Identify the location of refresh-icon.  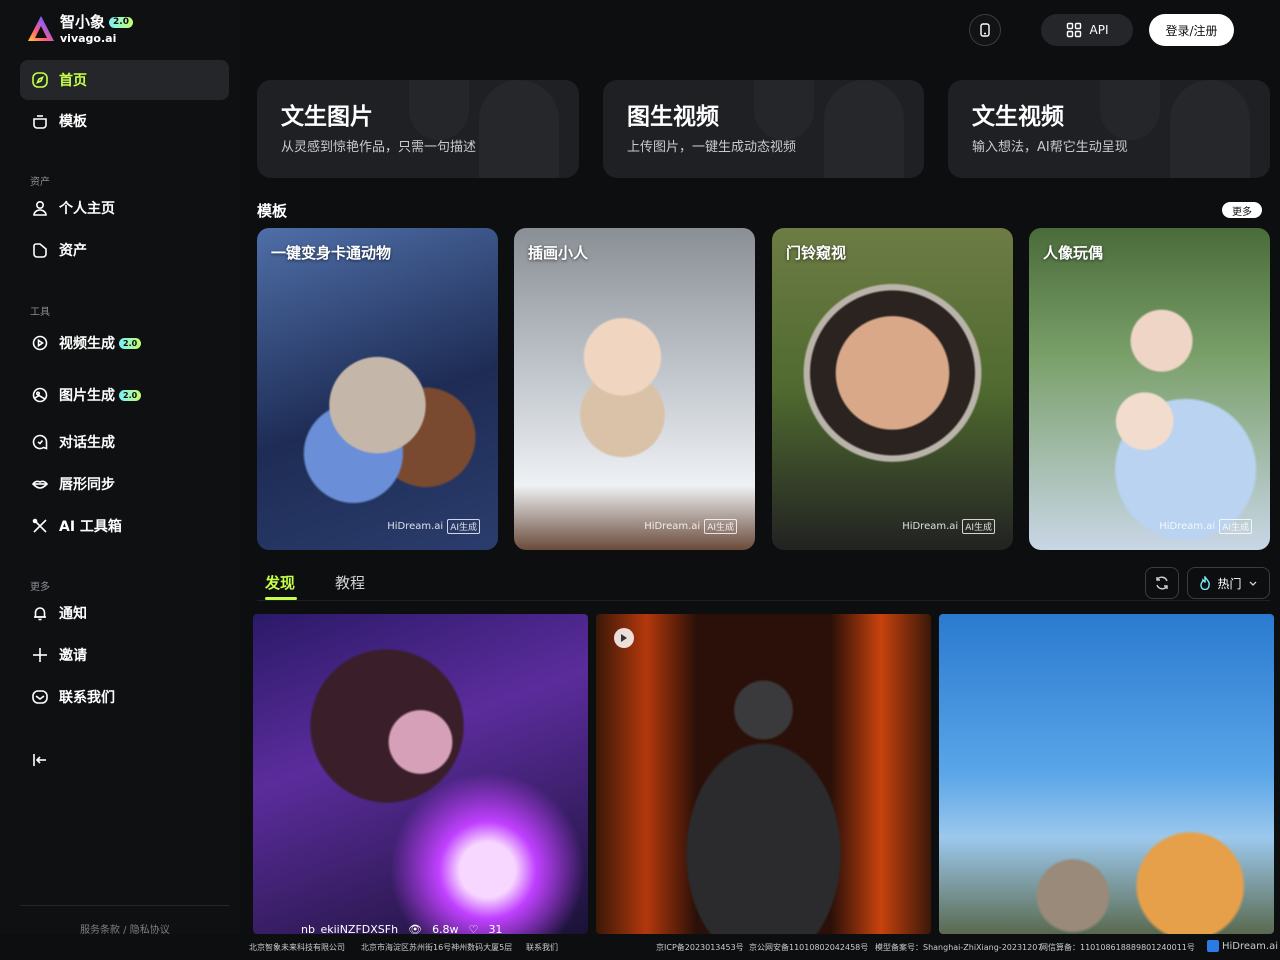
(1162, 583).